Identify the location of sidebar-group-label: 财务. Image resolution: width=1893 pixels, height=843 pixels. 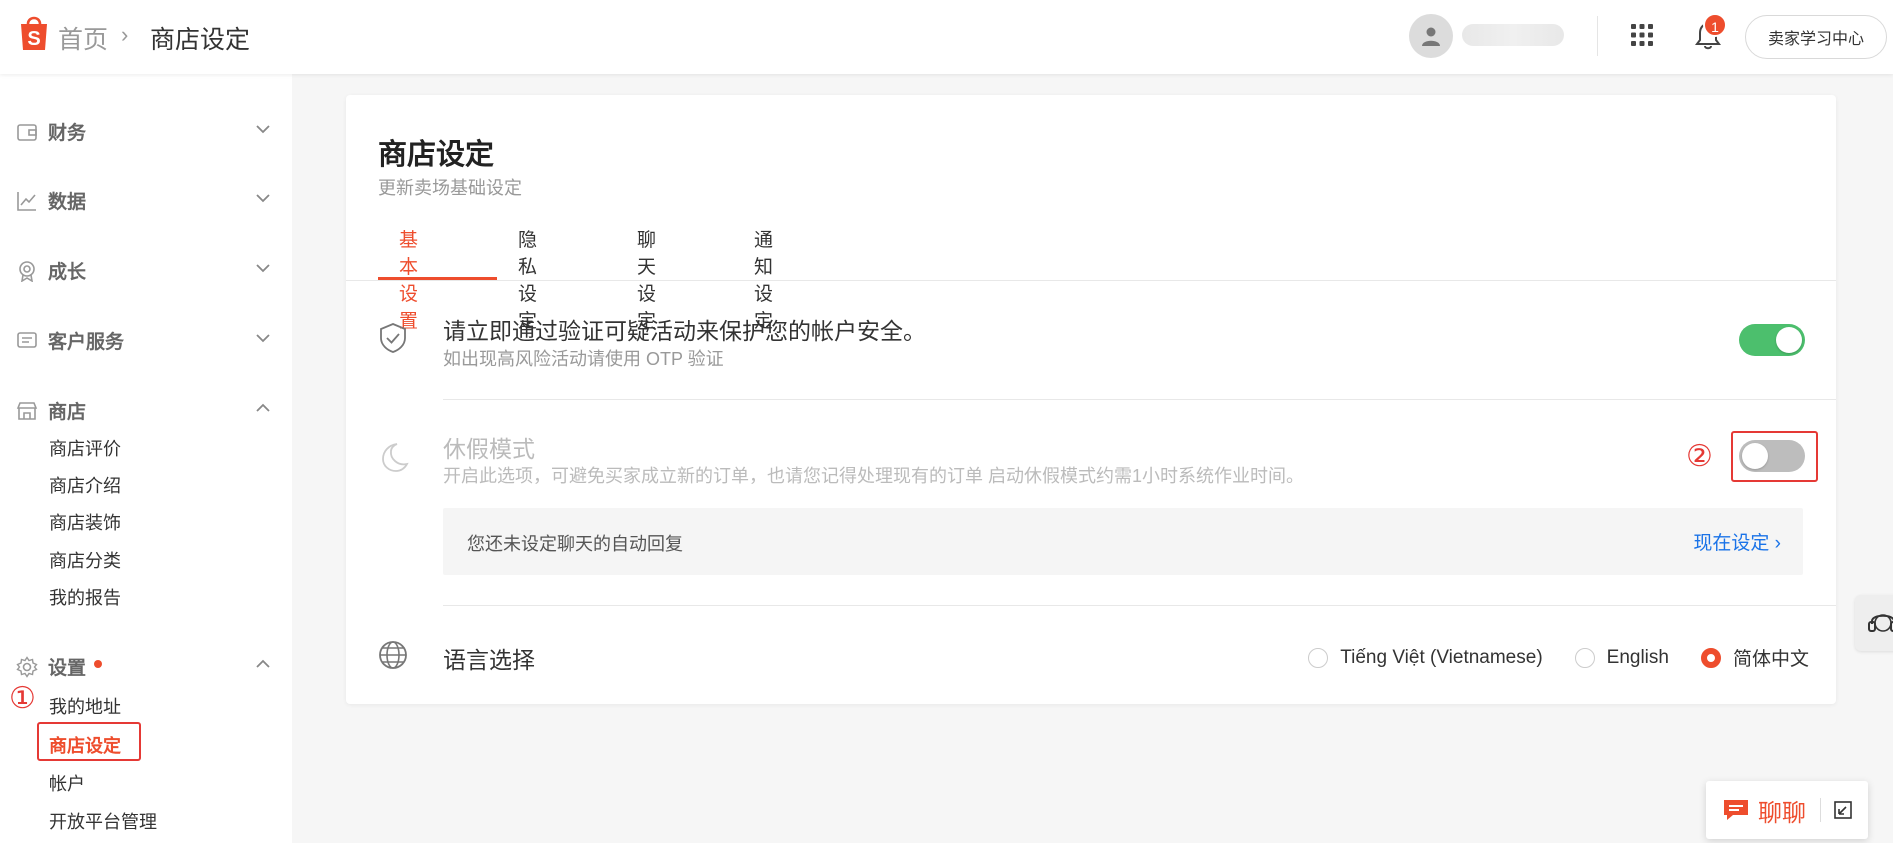
(67, 133).